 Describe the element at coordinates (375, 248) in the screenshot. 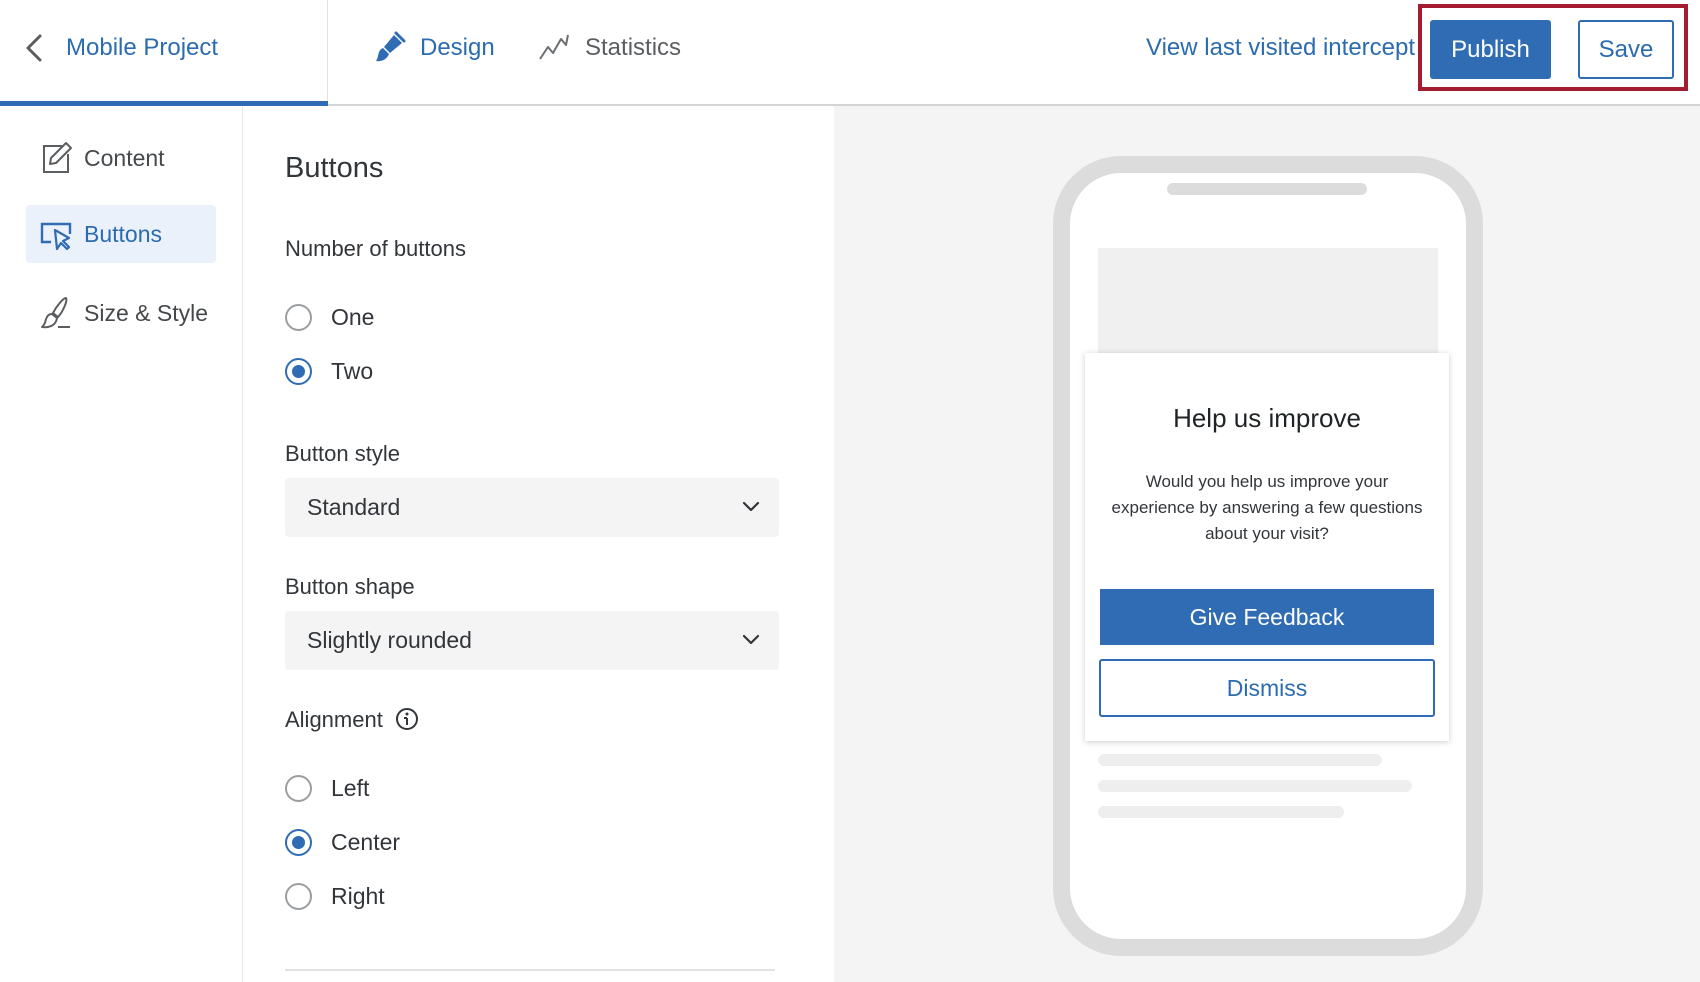

I see `number-of-buttons-label: Number of buttons` at that location.